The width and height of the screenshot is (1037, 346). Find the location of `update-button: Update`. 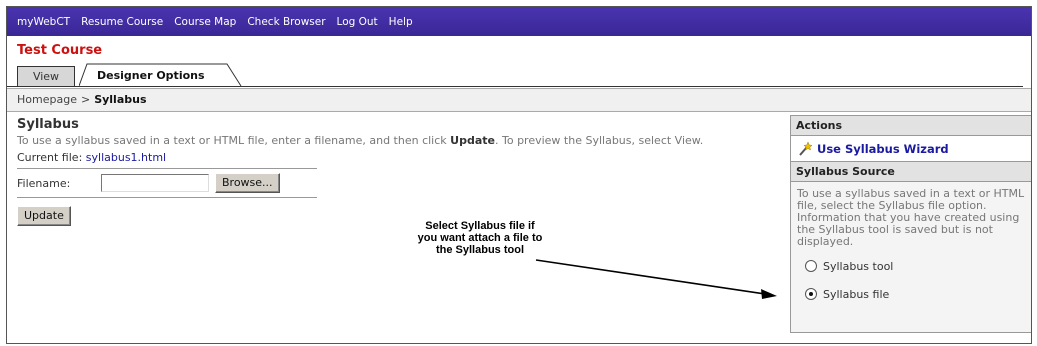

update-button: Update is located at coordinates (44, 216).